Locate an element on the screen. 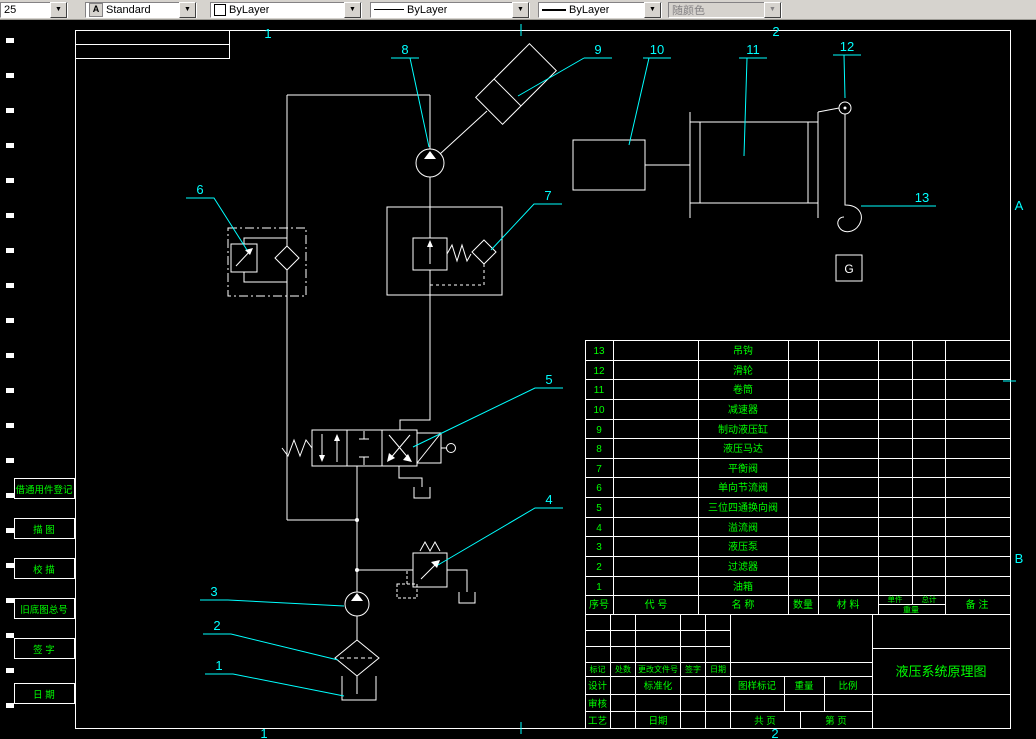 This screenshot has width=1036, height=739. callout-number-9: 9 is located at coordinates (597, 49).